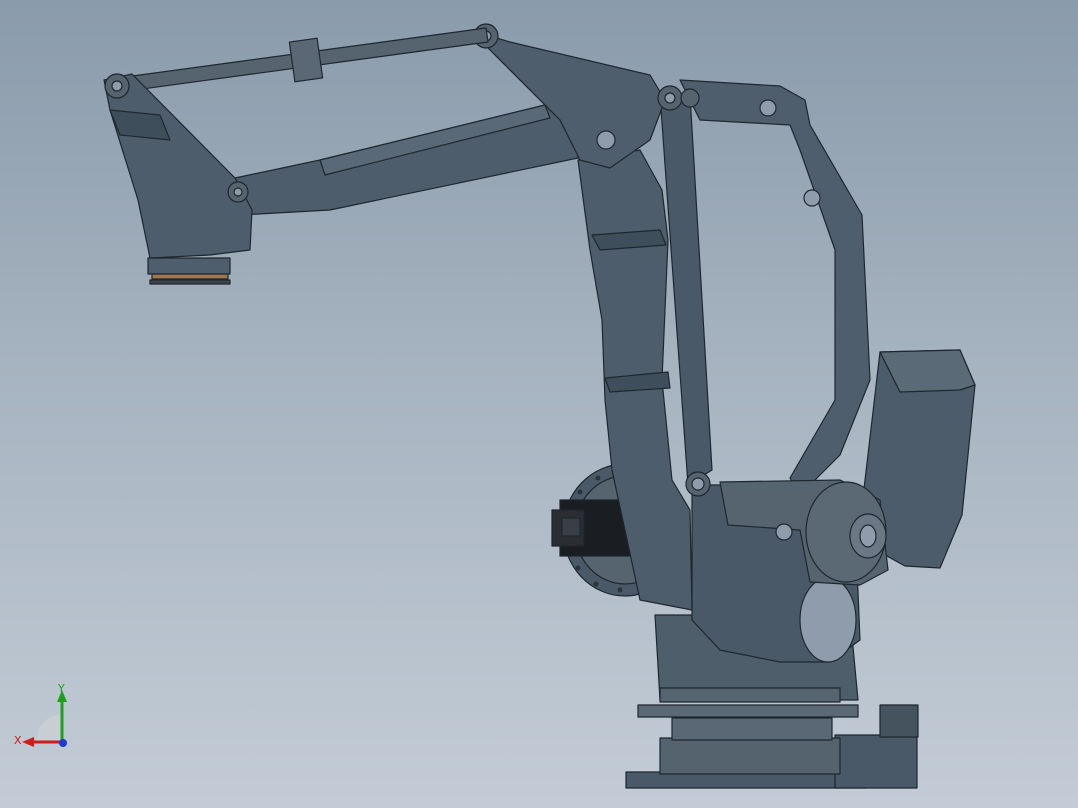 The image size is (1078, 808). I want to click on coordinate-triad: Y X, so click(40, 715).